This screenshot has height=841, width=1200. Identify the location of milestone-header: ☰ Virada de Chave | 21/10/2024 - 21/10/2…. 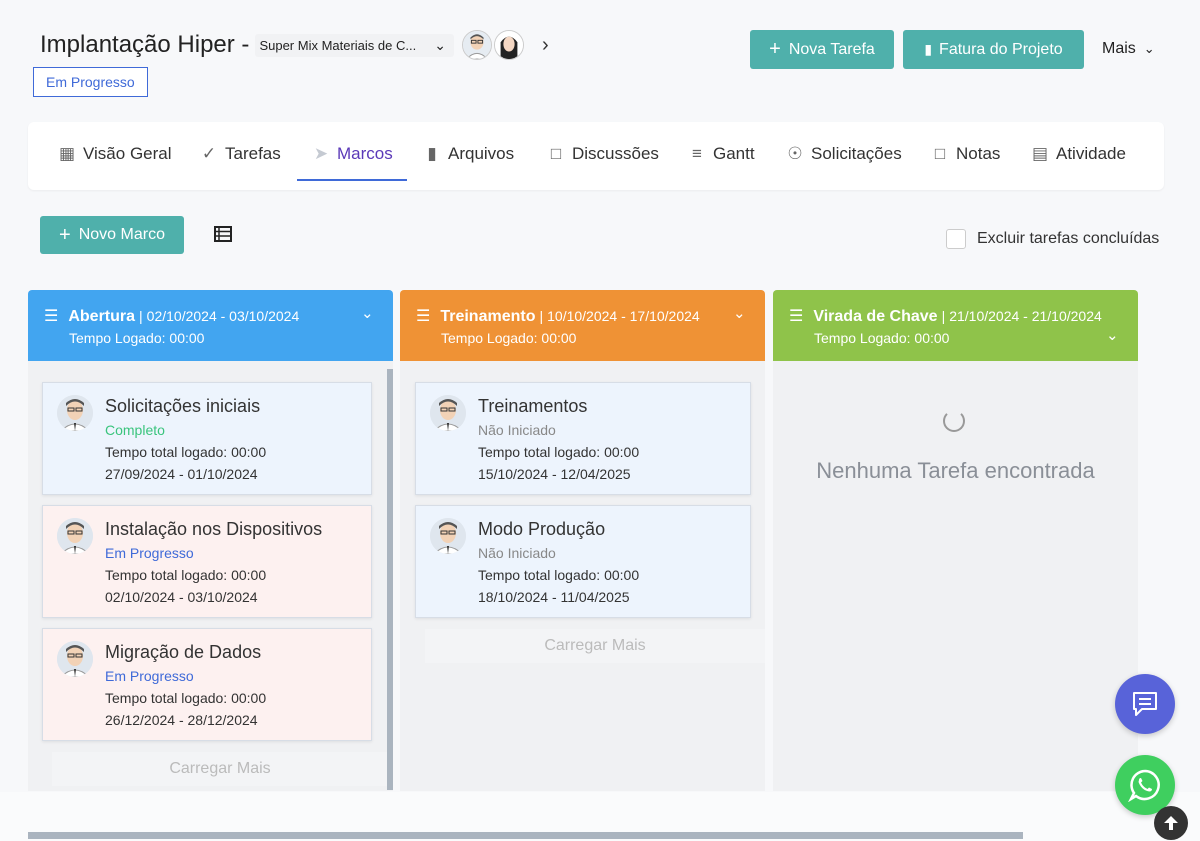
(955, 325).